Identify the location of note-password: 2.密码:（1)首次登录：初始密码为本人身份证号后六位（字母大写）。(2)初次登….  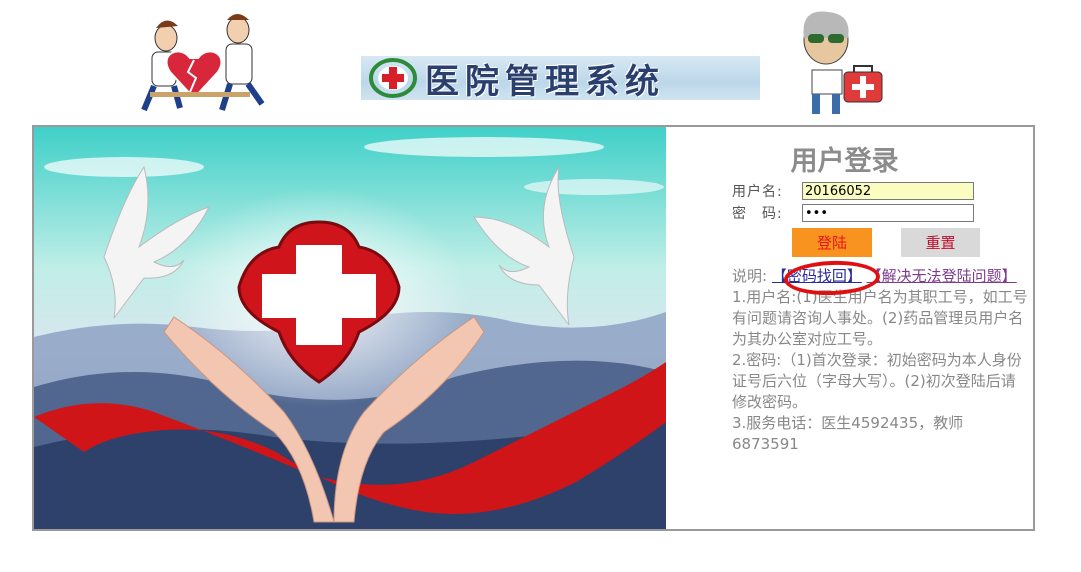
(877, 381).